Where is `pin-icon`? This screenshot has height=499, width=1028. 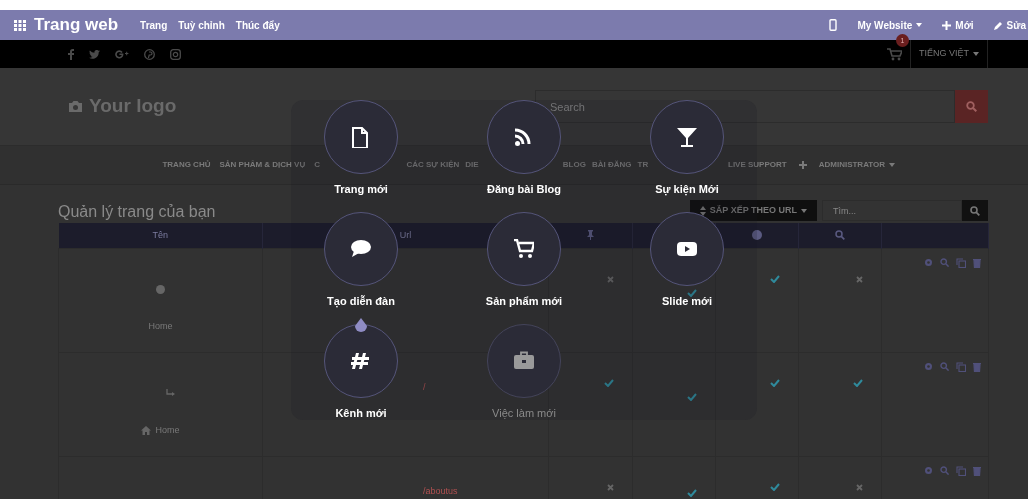
pin-icon is located at coordinates (590, 235).